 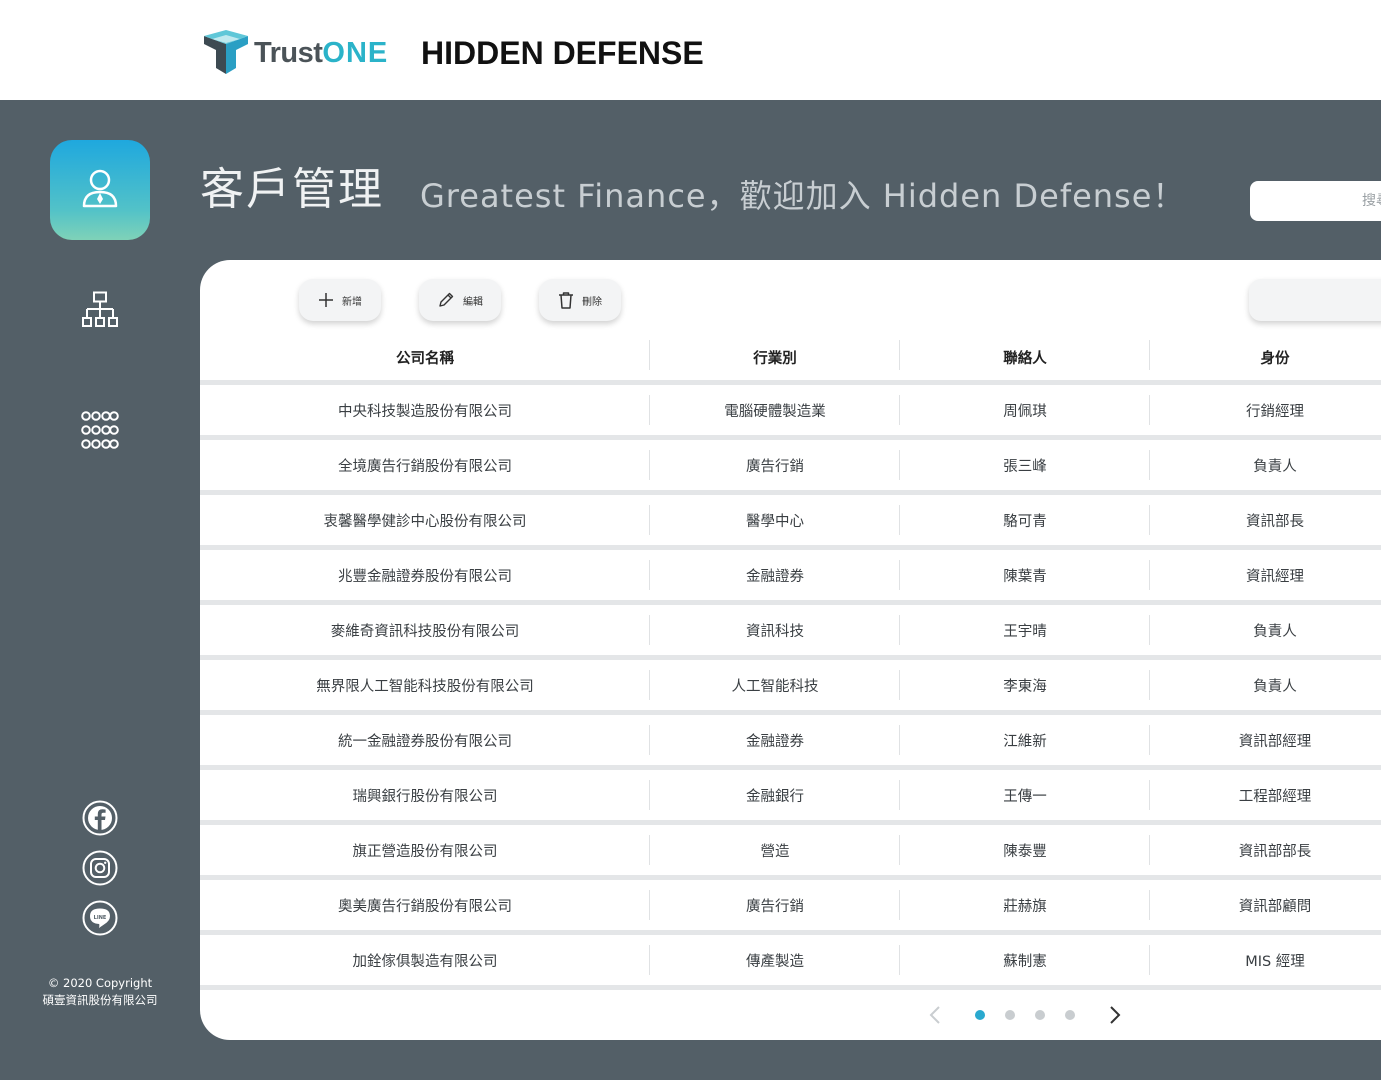 What do you see at coordinates (1025, 741) in the screenshot?
I see `row-contact: 江維新` at bounding box center [1025, 741].